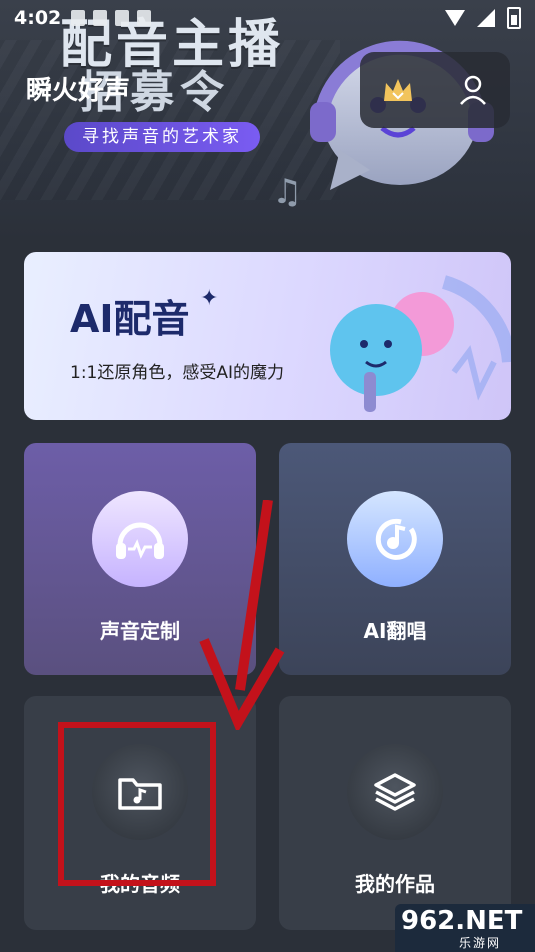  What do you see at coordinates (455, 18) in the screenshot?
I see `wifi-icon` at bounding box center [455, 18].